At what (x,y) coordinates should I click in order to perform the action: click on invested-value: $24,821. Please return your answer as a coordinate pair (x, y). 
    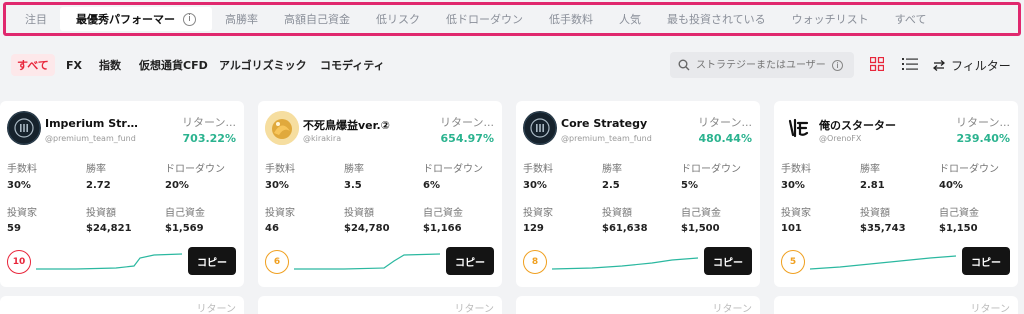
    Looking at the image, I should click on (109, 228).